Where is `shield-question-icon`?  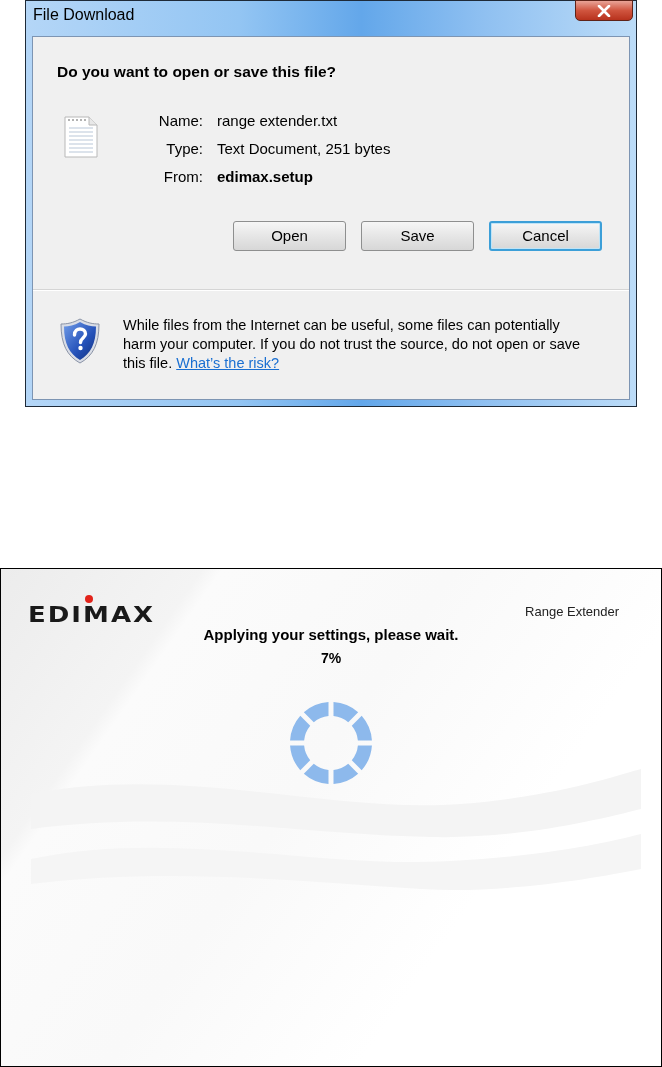 shield-question-icon is located at coordinates (80, 341).